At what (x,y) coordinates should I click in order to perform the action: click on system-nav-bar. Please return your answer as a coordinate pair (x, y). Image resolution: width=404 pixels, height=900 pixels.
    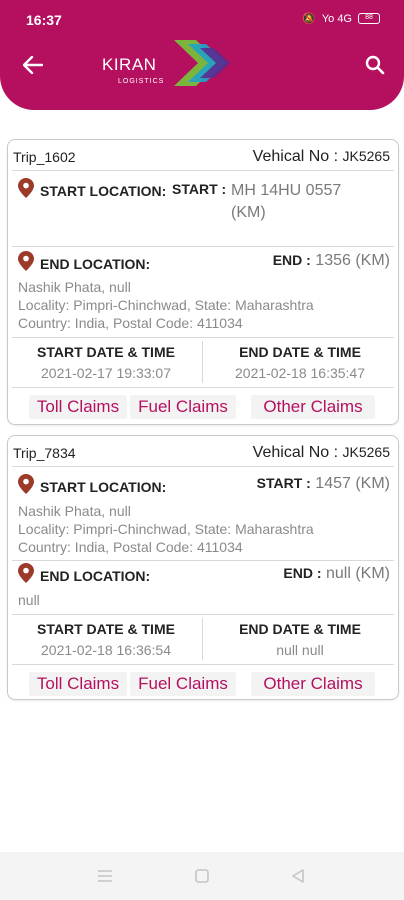
    Looking at the image, I should click on (202, 876).